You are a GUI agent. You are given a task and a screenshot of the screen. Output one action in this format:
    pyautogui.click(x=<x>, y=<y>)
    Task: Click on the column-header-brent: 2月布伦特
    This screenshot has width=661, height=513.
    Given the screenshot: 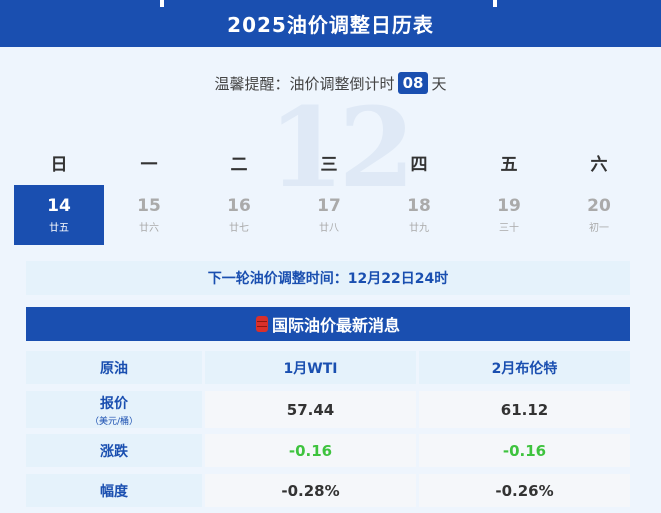 What is the action you would take?
    pyautogui.click(x=524, y=367)
    